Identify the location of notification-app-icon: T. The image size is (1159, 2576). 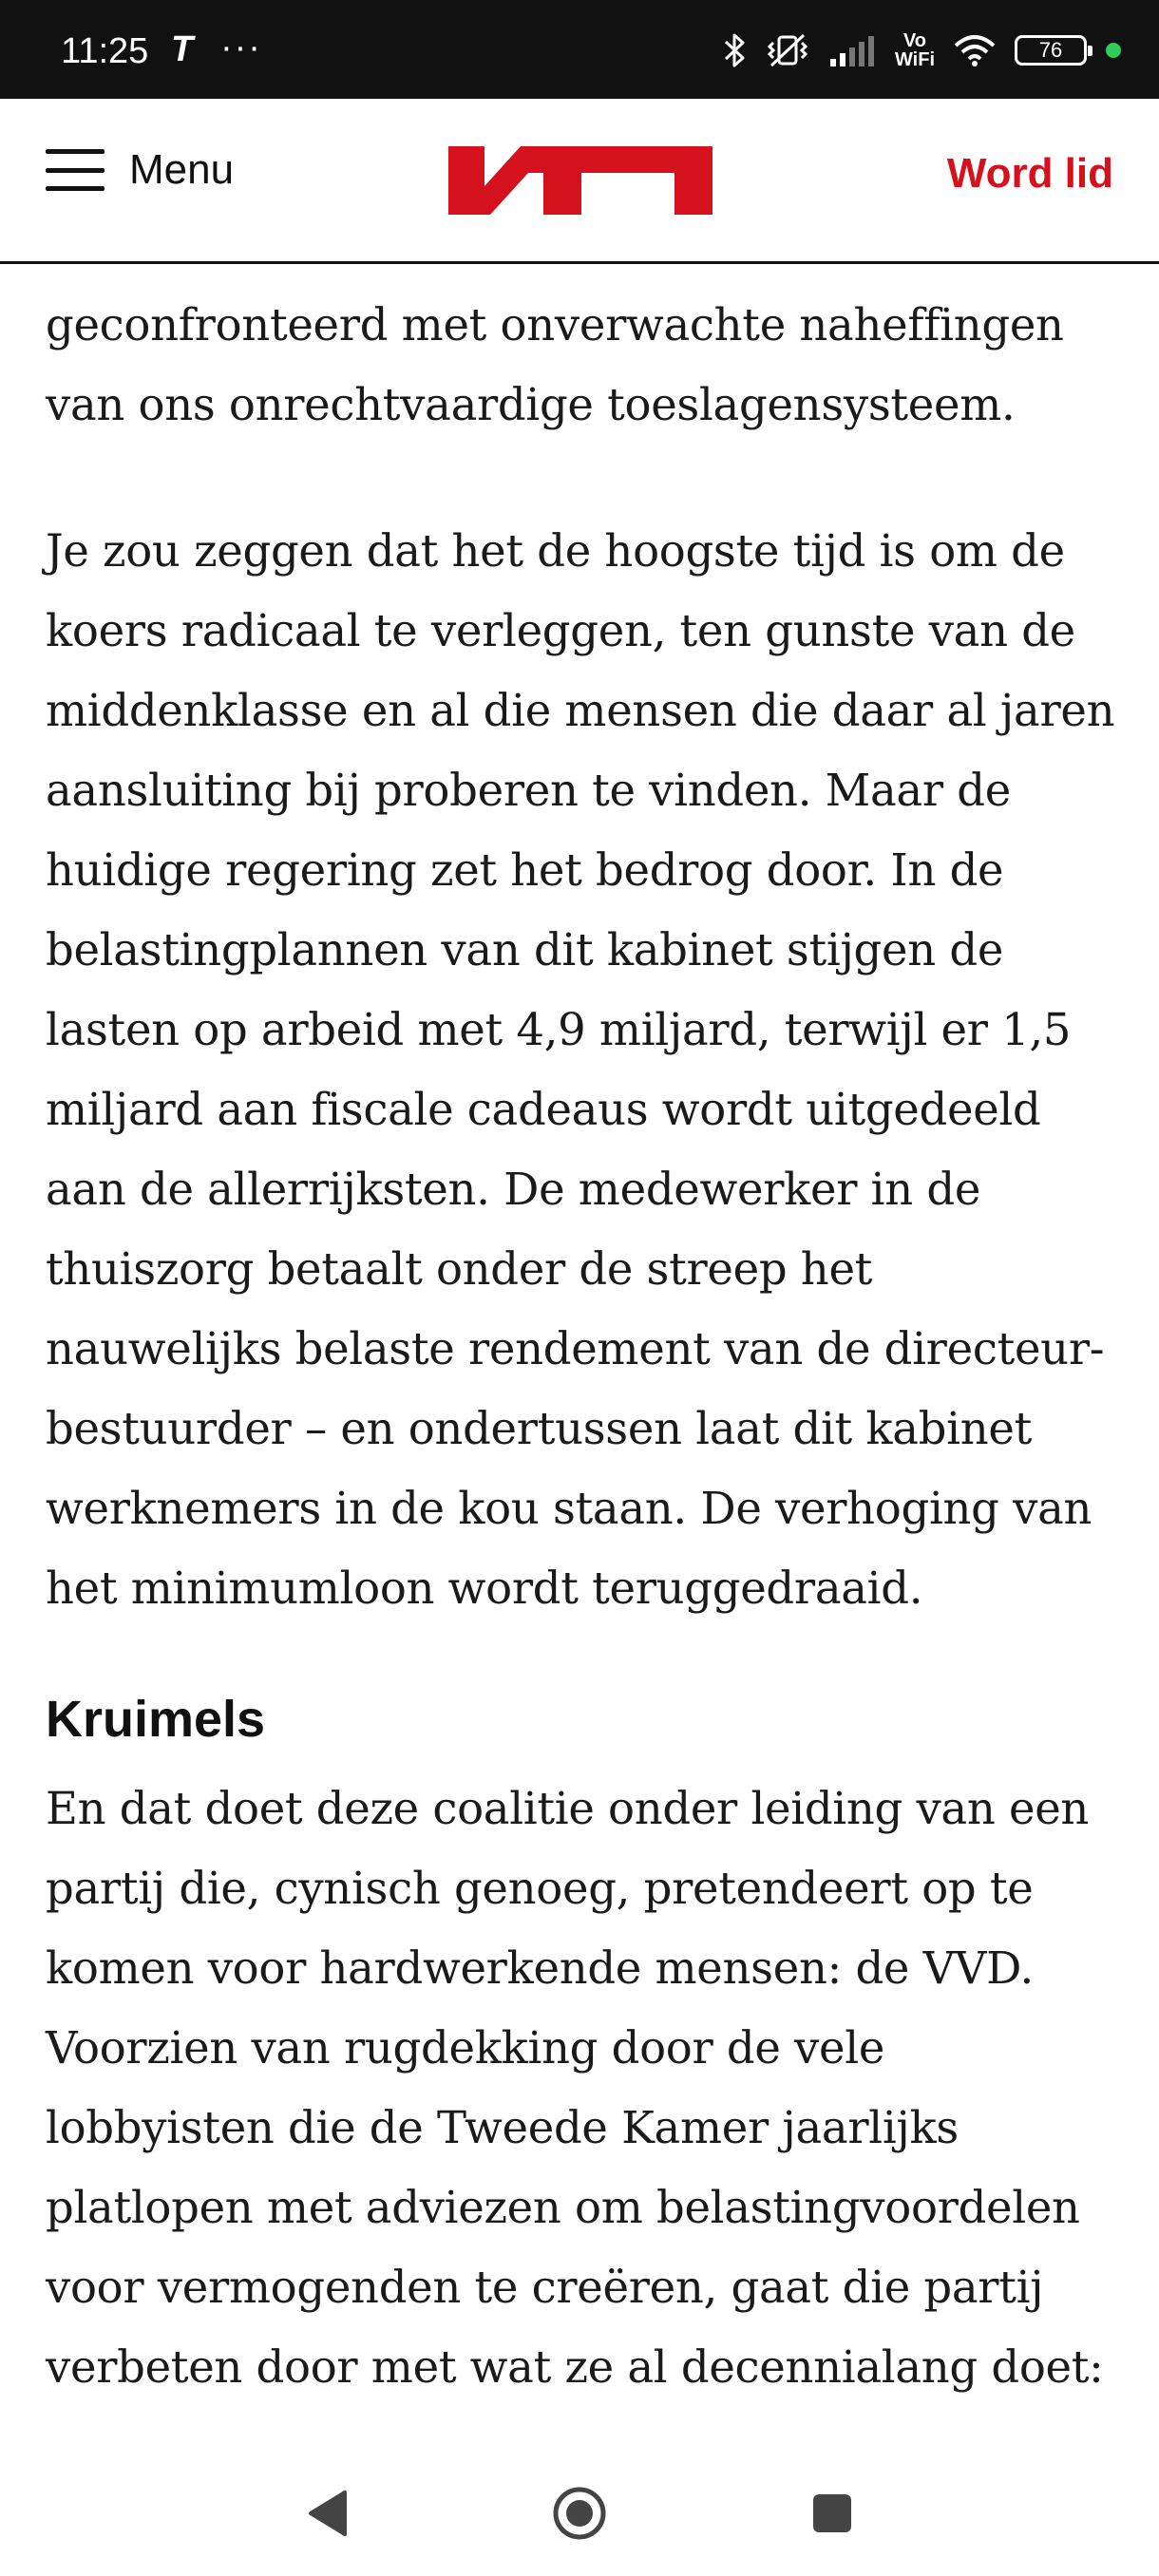
(182, 49).